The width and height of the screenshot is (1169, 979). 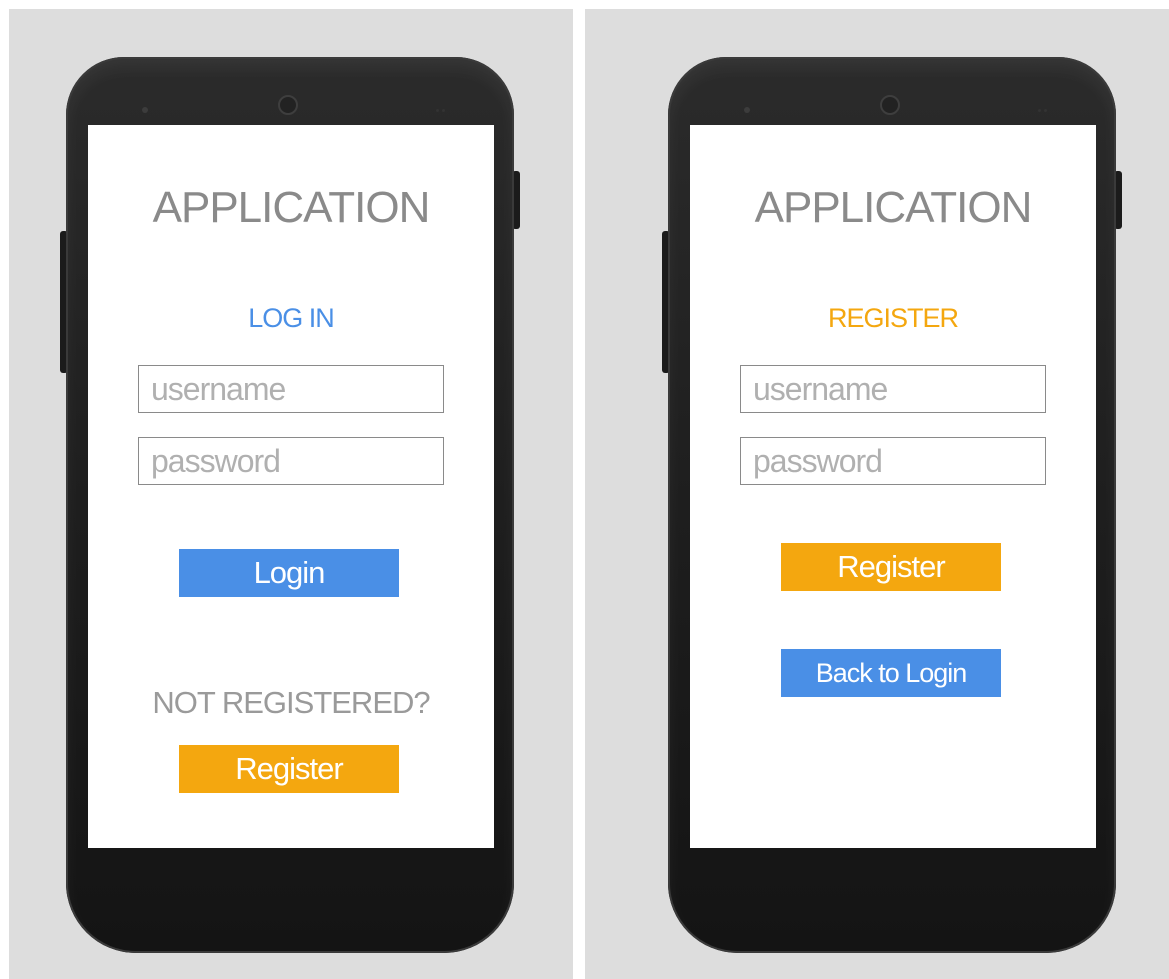 I want to click on not-registered-label: NOT REGISTERED?, so click(x=291, y=702).